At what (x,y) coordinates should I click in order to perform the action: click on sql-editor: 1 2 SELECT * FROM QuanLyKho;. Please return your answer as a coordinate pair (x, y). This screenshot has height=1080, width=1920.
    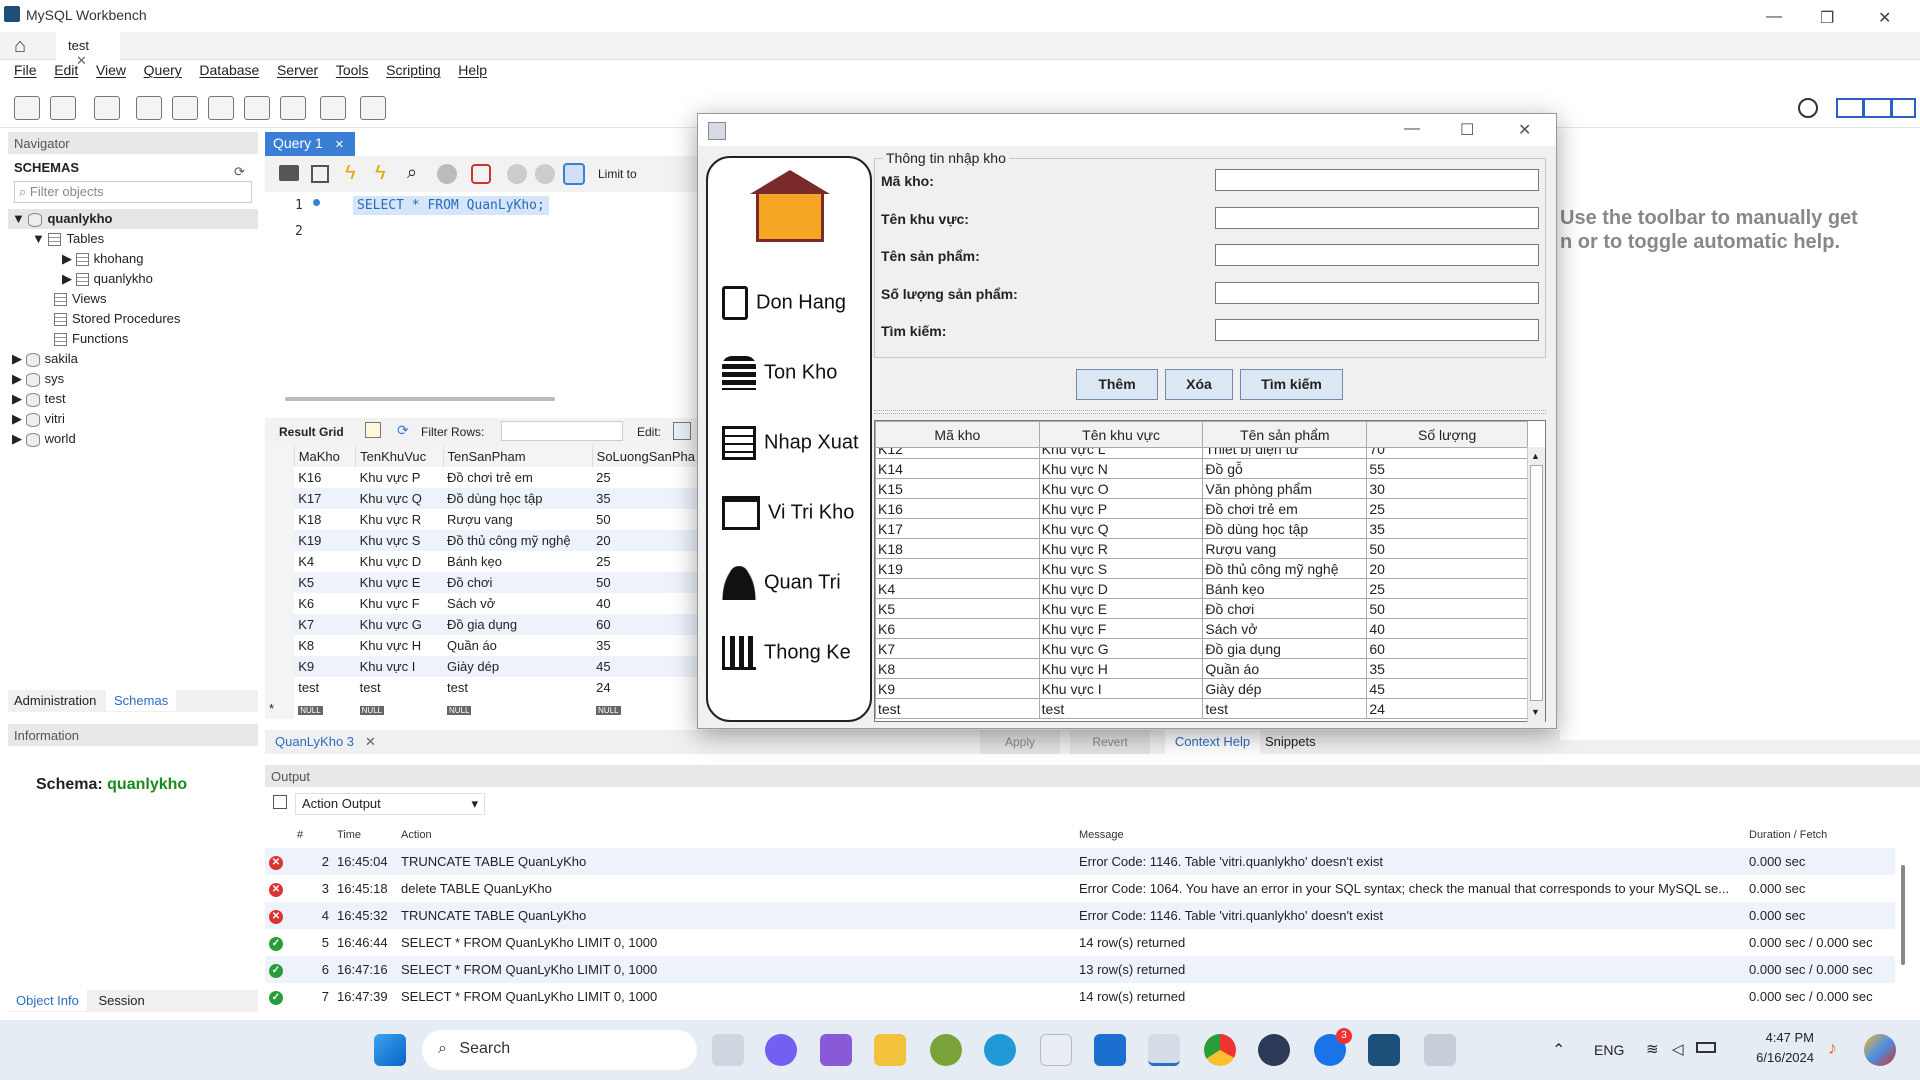
    Looking at the image, I should click on (482, 296).